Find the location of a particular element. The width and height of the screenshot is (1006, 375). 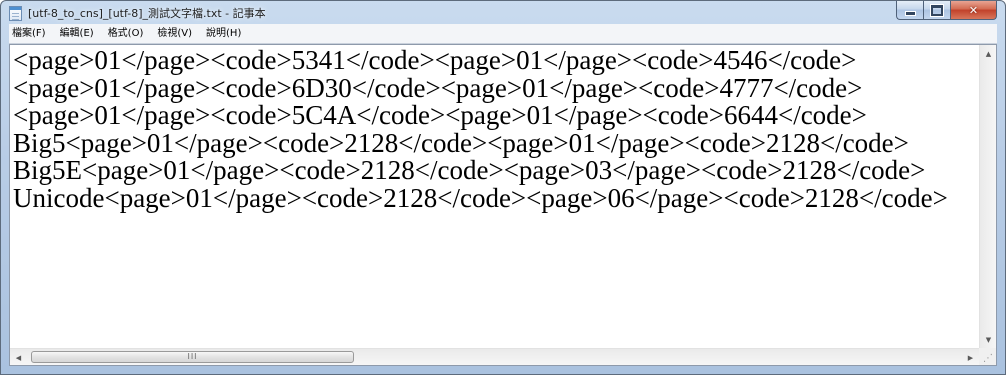

menu-bar: 檔案(F) 編輯(E) 格式(O) 檢視(V) 說明(H) is located at coordinates (503, 34).